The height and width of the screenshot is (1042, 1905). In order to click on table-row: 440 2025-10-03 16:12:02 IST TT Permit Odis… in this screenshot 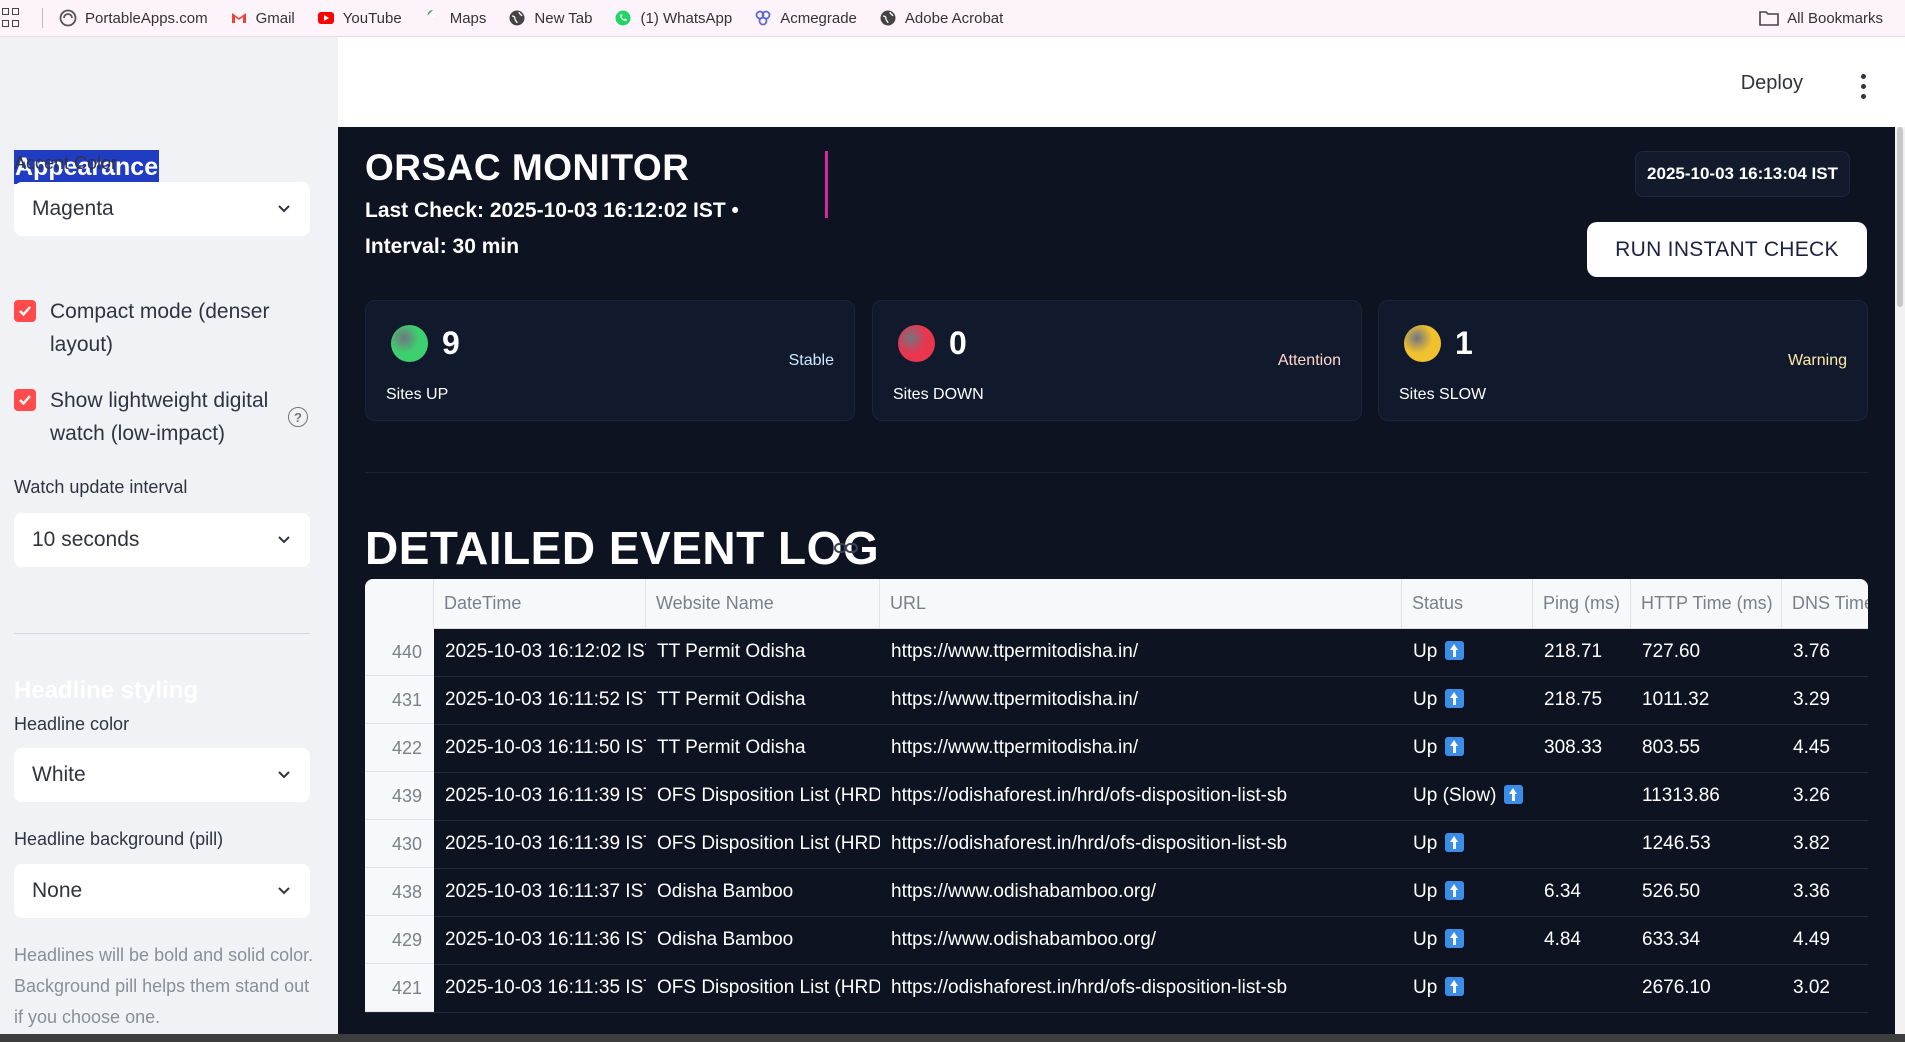, I will do `click(1116, 652)`.